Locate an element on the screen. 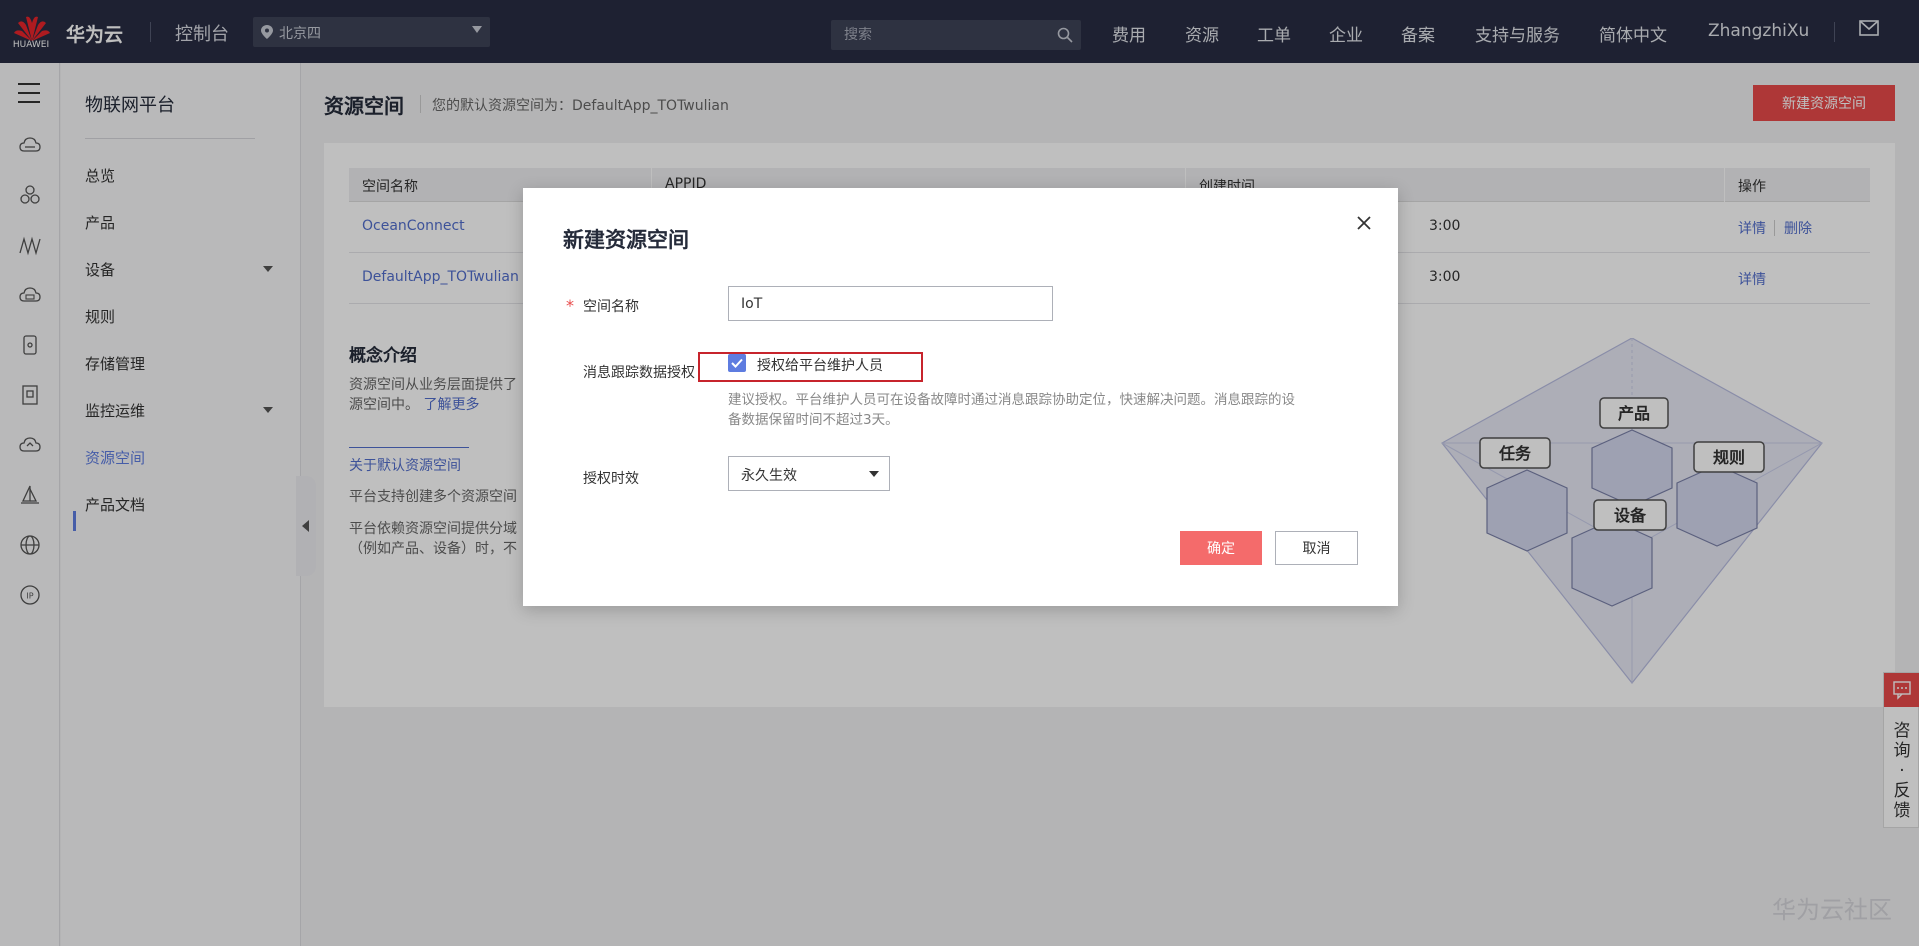  authorize-checkbox-label: 授权给平台维护人员 is located at coordinates (820, 365).